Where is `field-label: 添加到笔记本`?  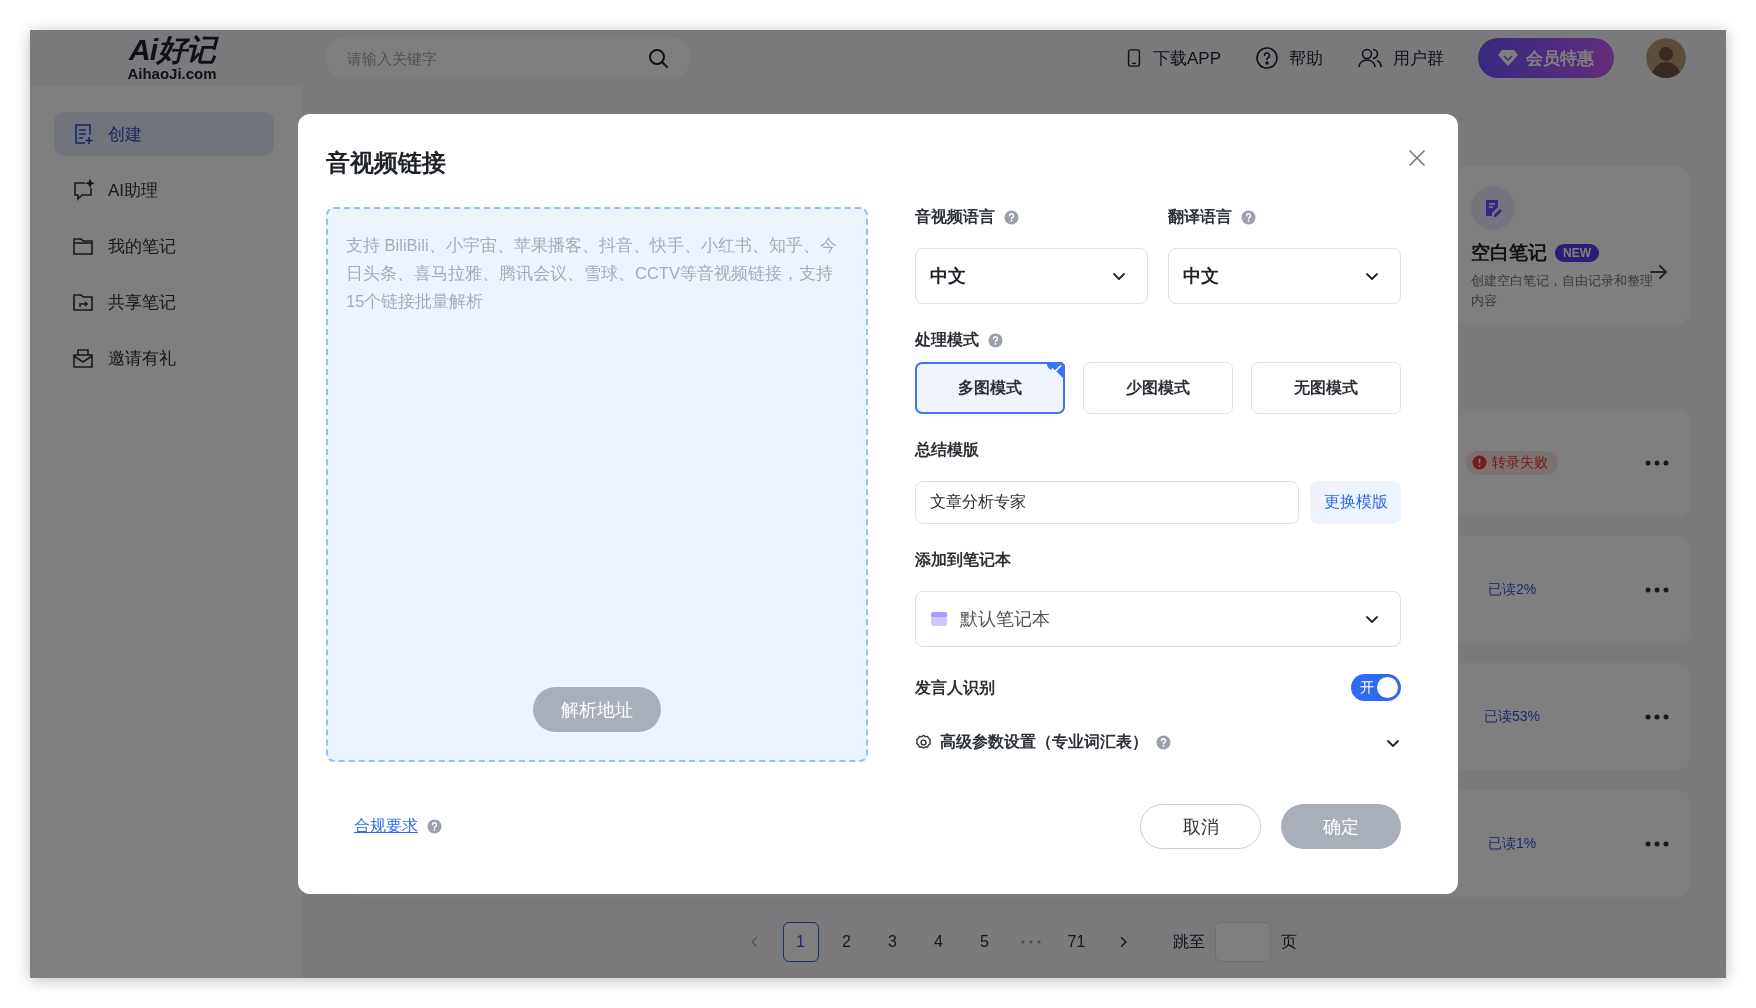 field-label: 添加到笔记本 is located at coordinates (963, 560).